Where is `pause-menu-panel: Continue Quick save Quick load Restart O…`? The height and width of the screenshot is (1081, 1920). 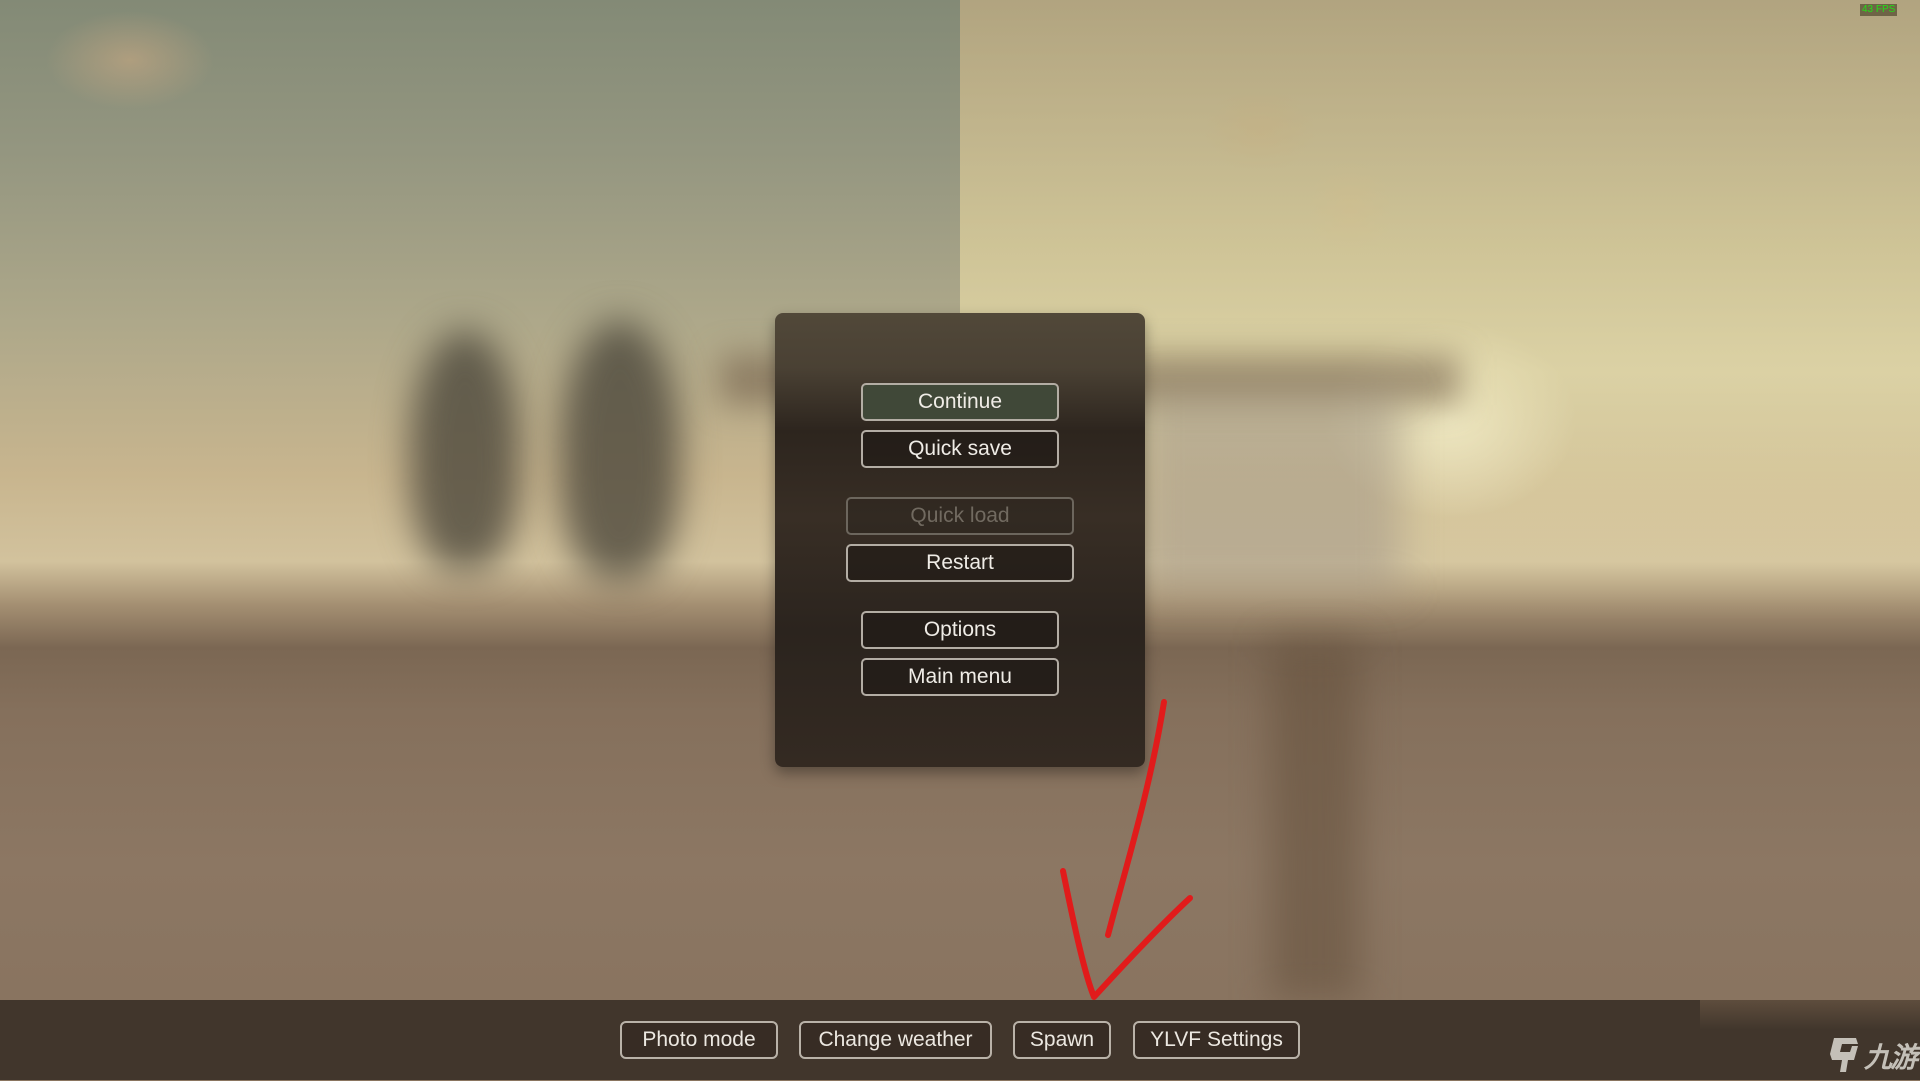
pause-menu-panel: Continue Quick save Quick load Restart O… is located at coordinates (960, 540).